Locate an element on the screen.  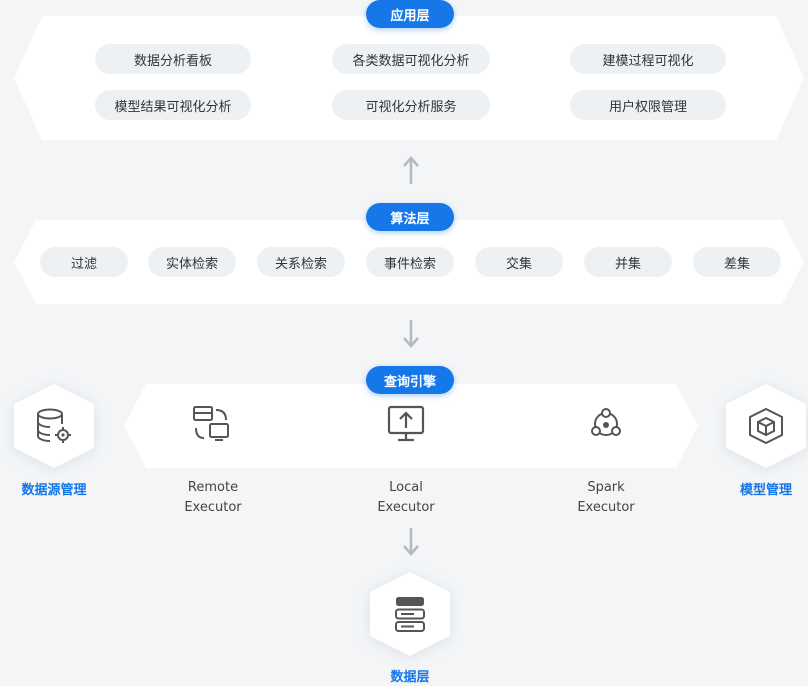
app-item-dashboard: 数据分析看板 is located at coordinates (173, 59).